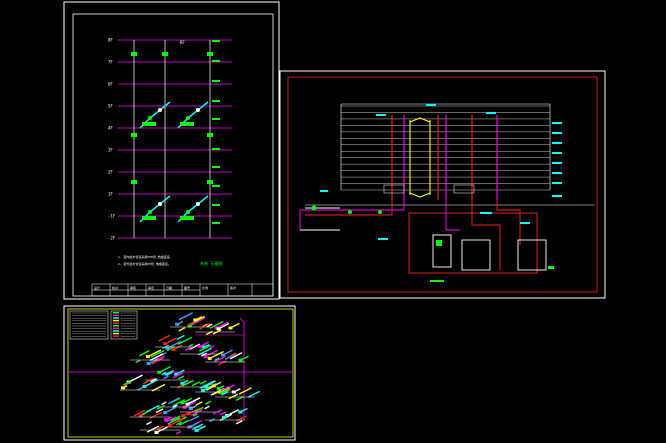  I want to click on title-block-labels: 设计 校对 审核 审定 日期 图号 比例 版次, so click(165, 287).